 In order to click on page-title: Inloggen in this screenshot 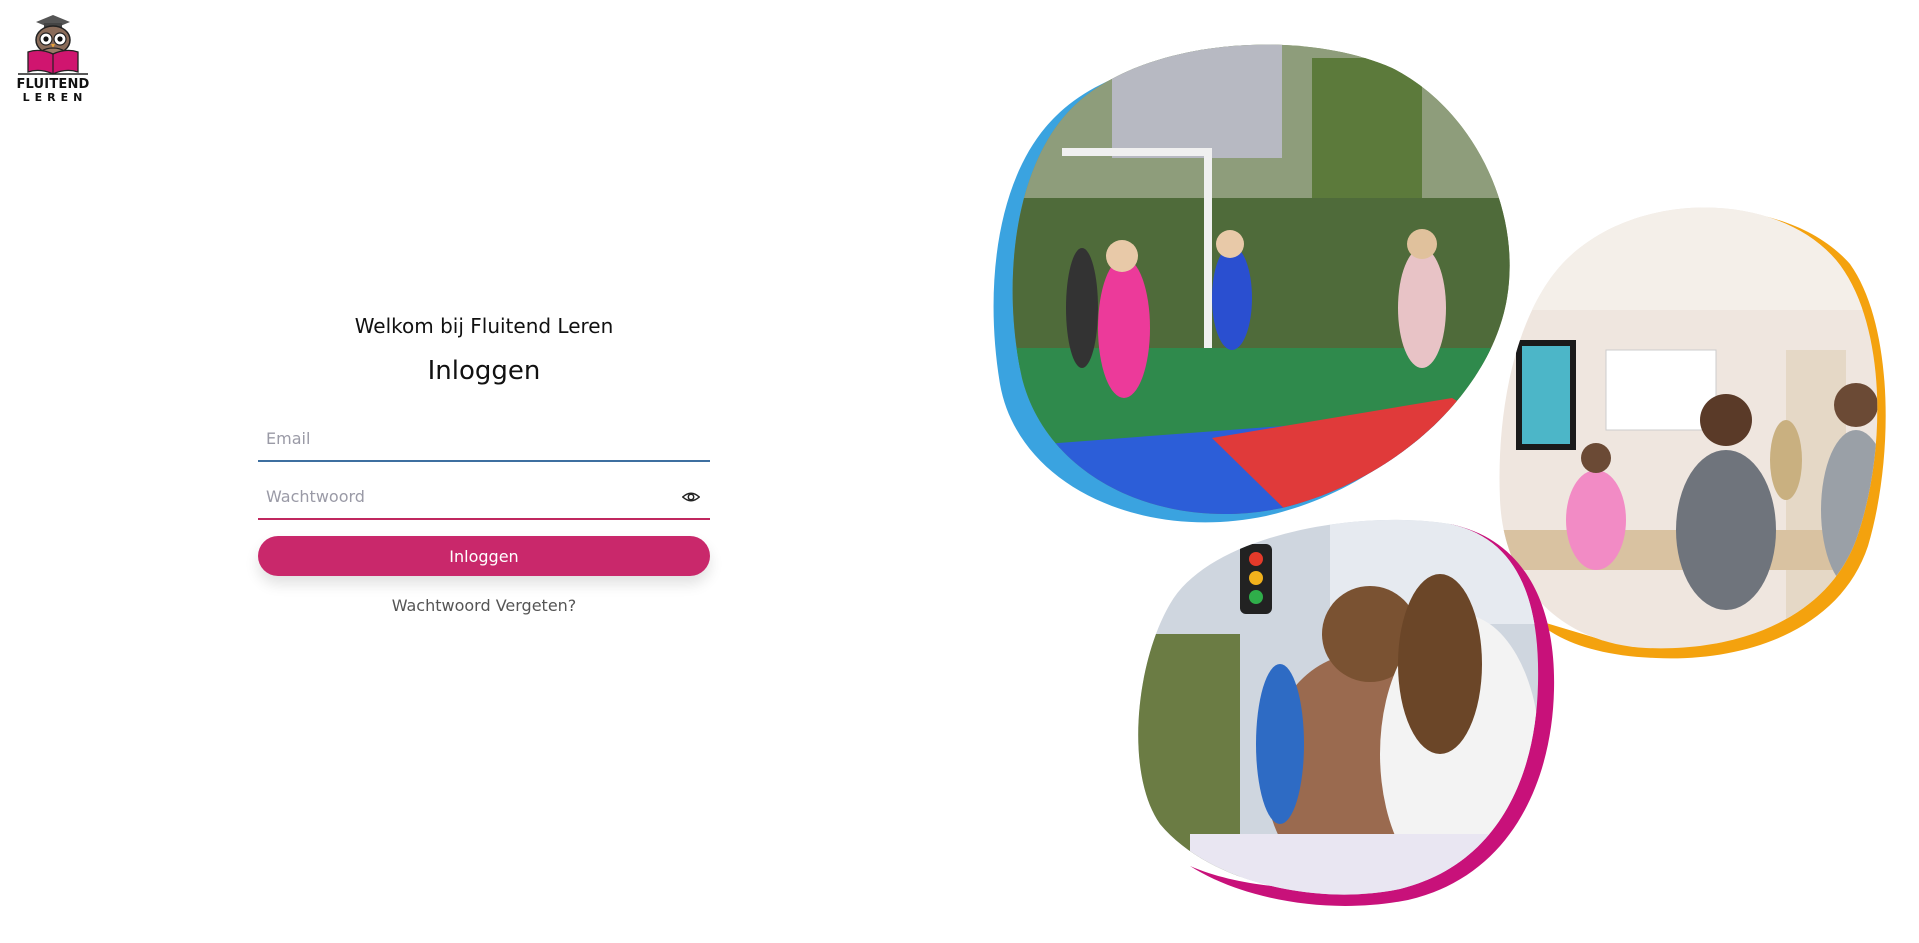, I will do `click(484, 371)`.